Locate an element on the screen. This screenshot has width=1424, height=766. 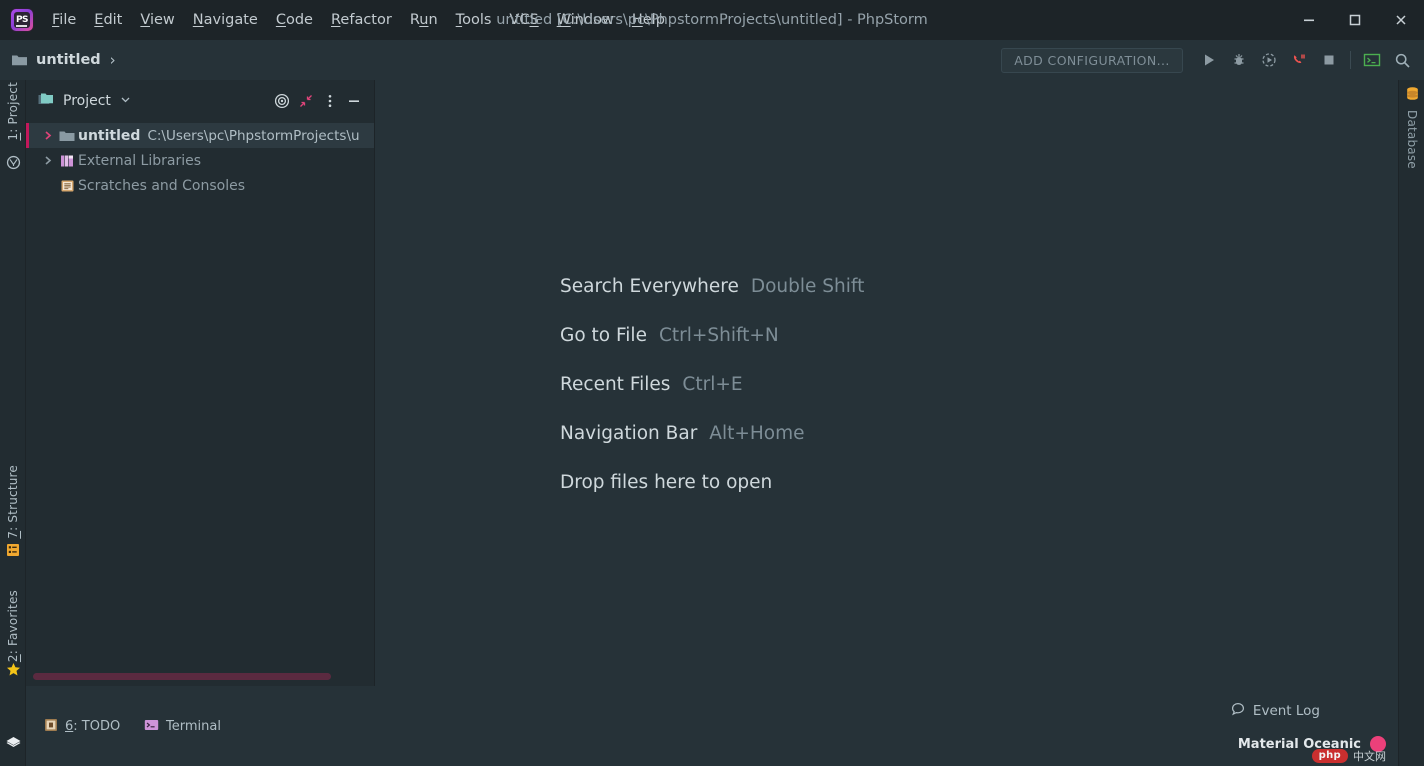
menu-edit: Edit is located at coordinates (108, 20).